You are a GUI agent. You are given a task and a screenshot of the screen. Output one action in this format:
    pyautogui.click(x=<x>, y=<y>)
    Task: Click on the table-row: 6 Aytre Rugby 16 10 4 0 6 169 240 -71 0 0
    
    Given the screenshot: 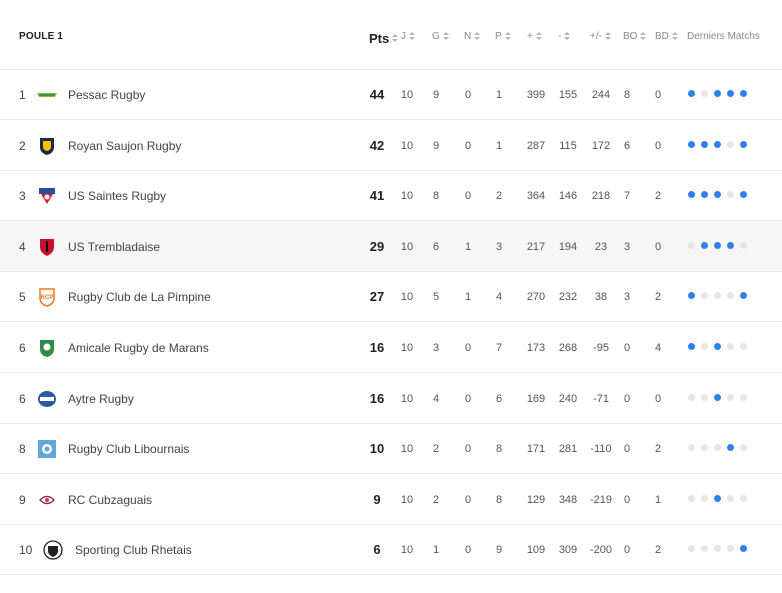 What is the action you would take?
    pyautogui.click(x=391, y=399)
    